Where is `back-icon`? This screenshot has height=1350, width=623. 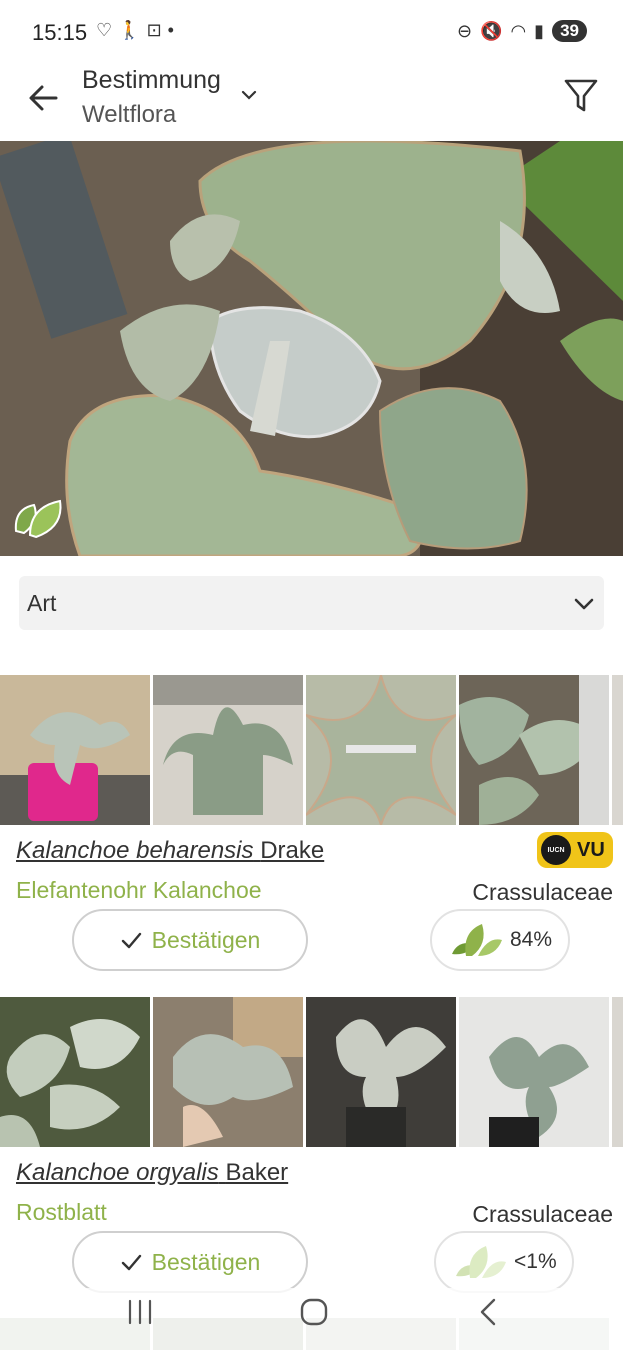 back-icon is located at coordinates (488, 1312).